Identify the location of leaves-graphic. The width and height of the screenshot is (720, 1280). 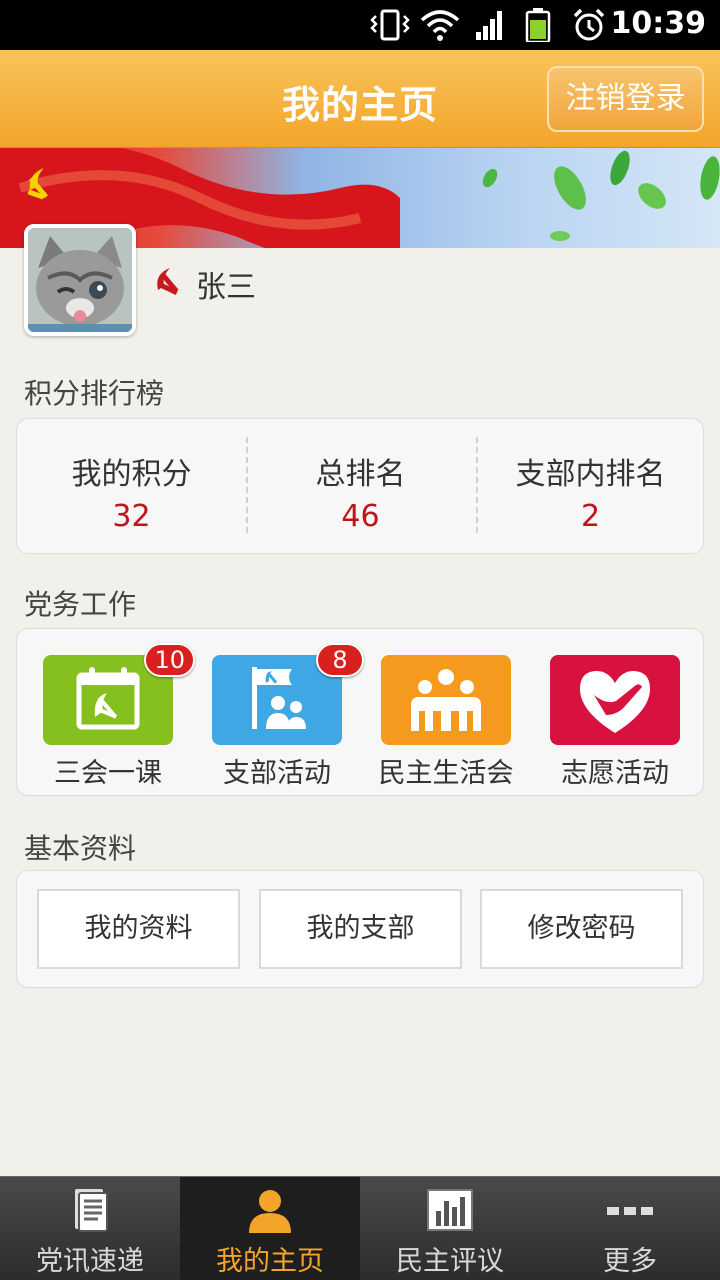
(601, 195).